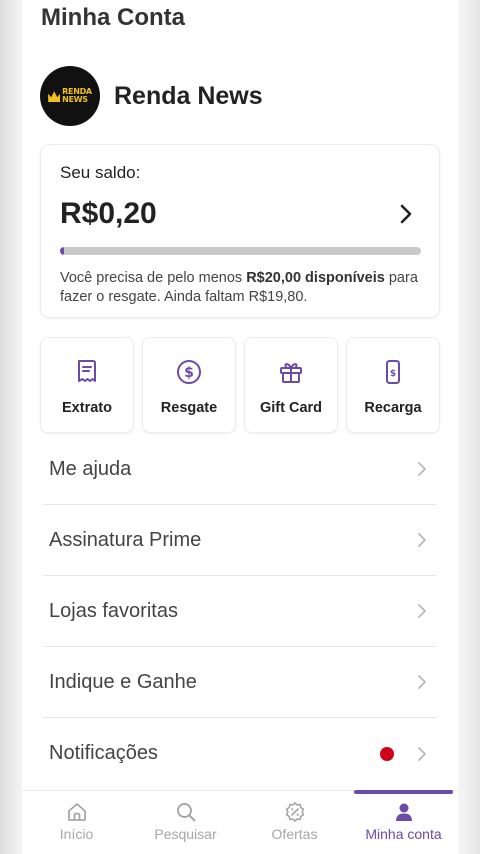  I want to click on action-gift-card: Gift Card, so click(291, 385).